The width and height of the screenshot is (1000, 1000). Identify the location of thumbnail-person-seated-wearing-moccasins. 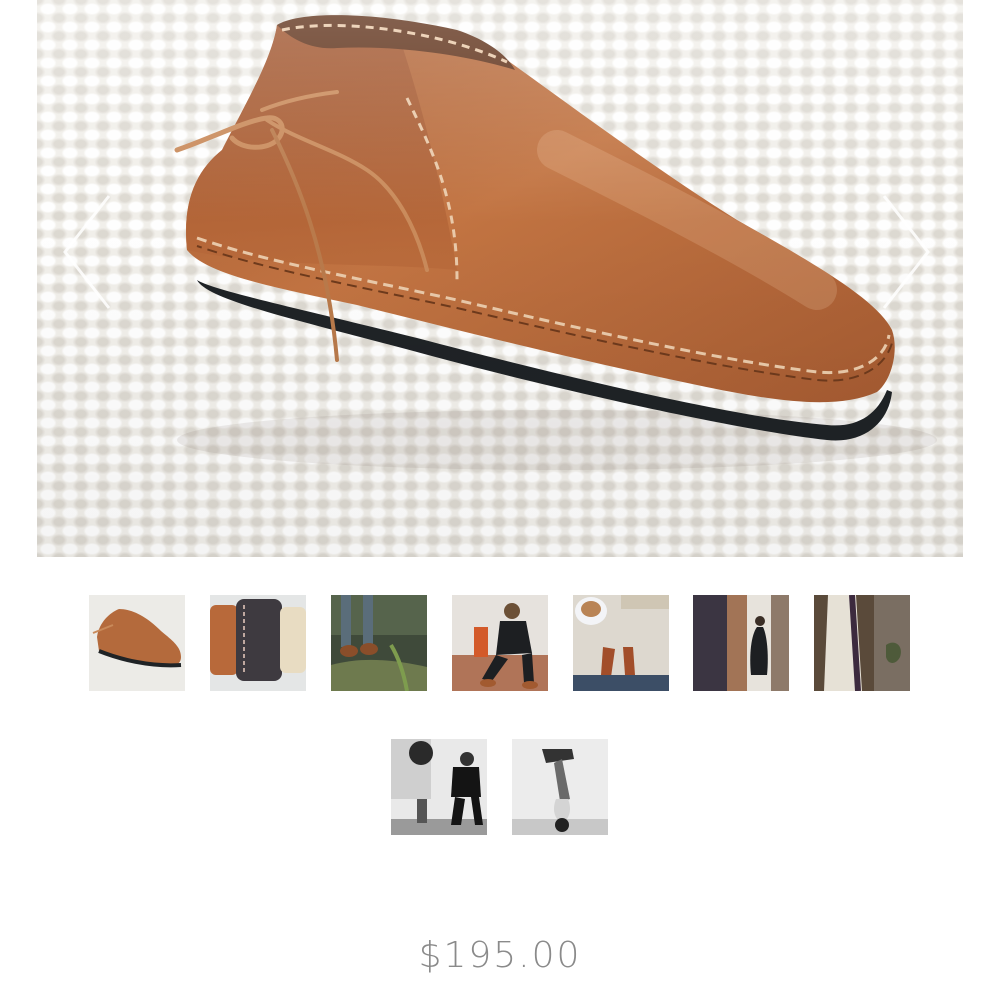
(500, 643).